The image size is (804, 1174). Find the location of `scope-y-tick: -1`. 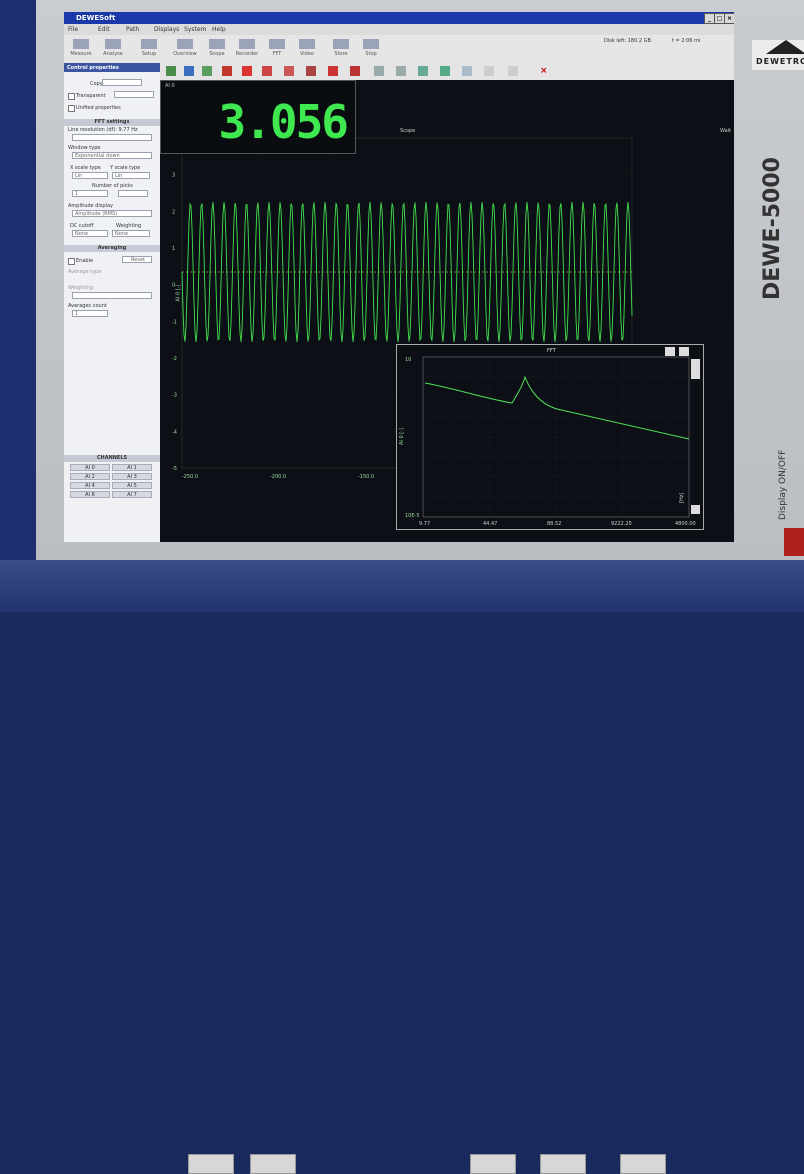

scope-y-tick: -1 is located at coordinates (174, 322).